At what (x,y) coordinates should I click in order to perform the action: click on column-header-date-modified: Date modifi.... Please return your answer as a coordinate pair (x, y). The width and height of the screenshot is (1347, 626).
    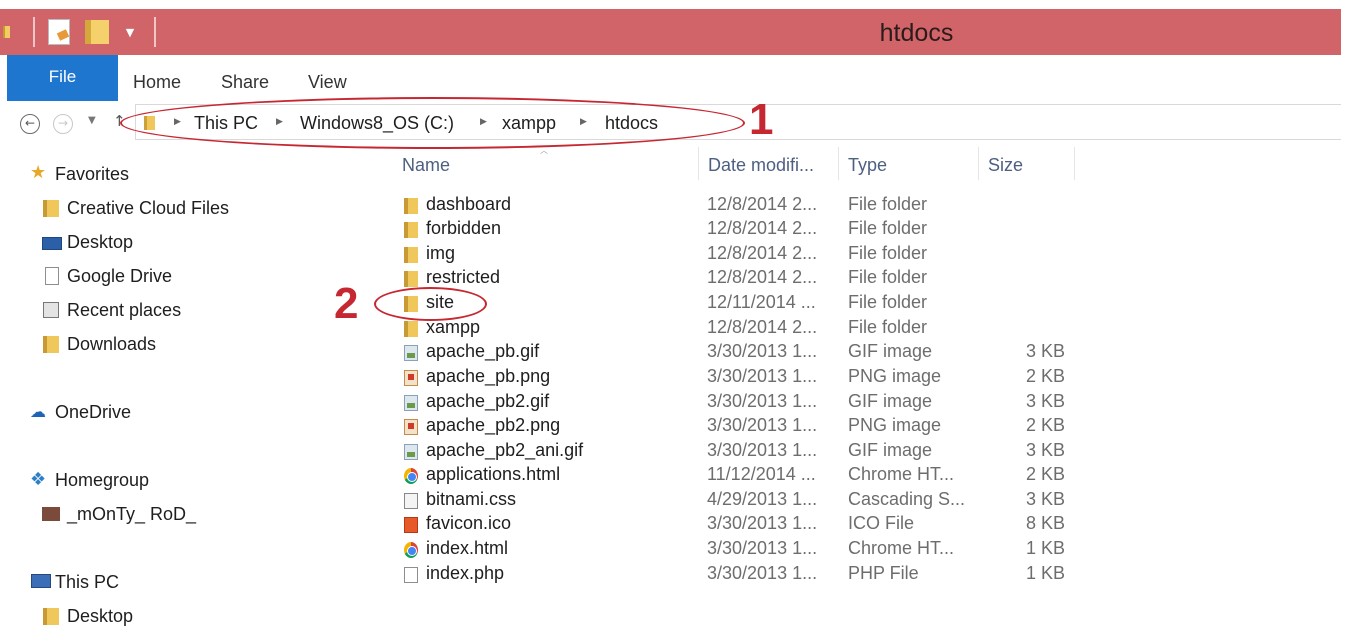
    Looking at the image, I should click on (761, 165).